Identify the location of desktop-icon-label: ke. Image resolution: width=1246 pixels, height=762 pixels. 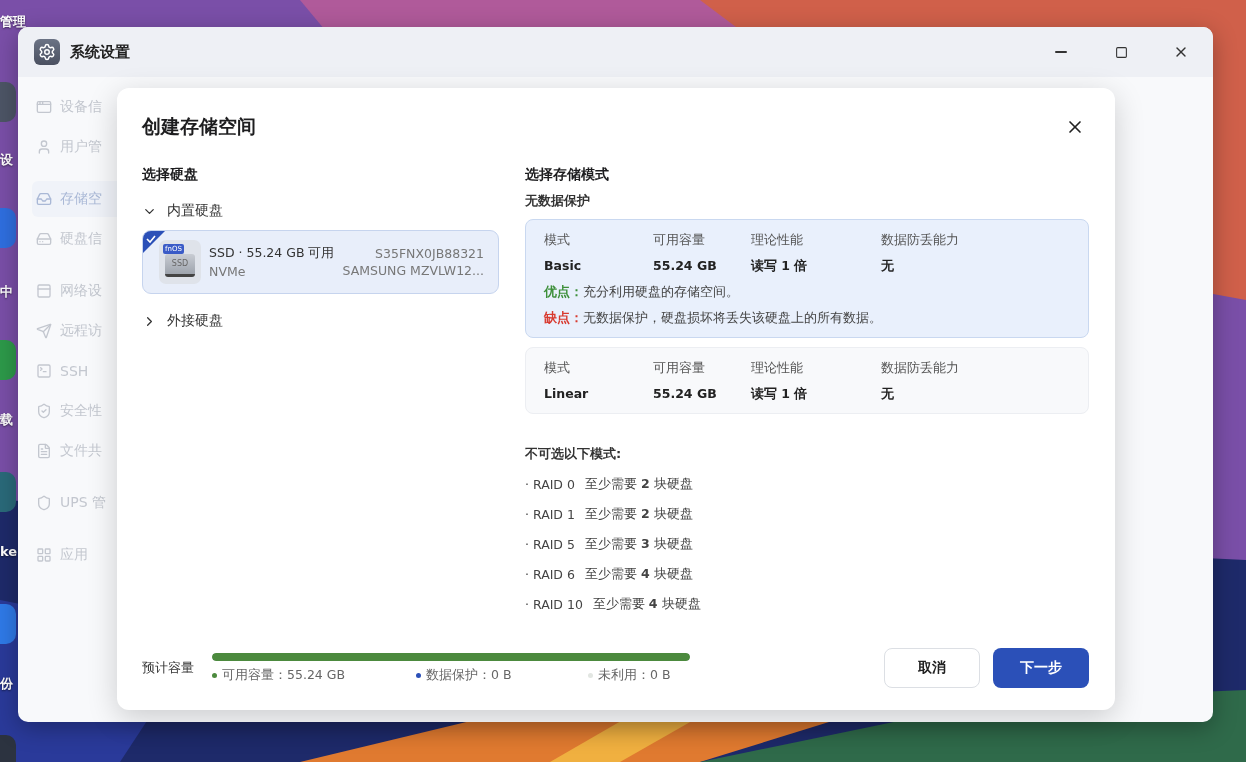
(9, 552).